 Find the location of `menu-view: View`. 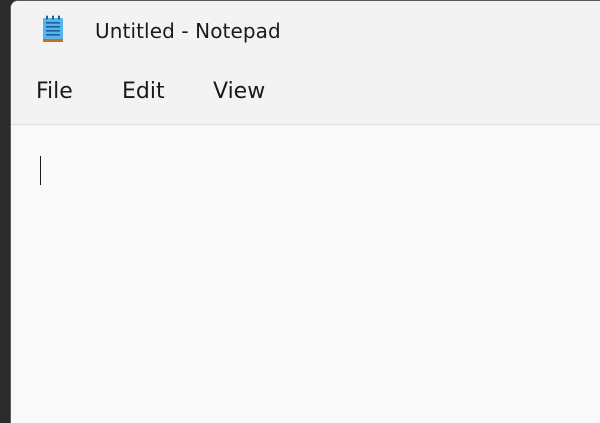

menu-view: View is located at coordinates (239, 91).